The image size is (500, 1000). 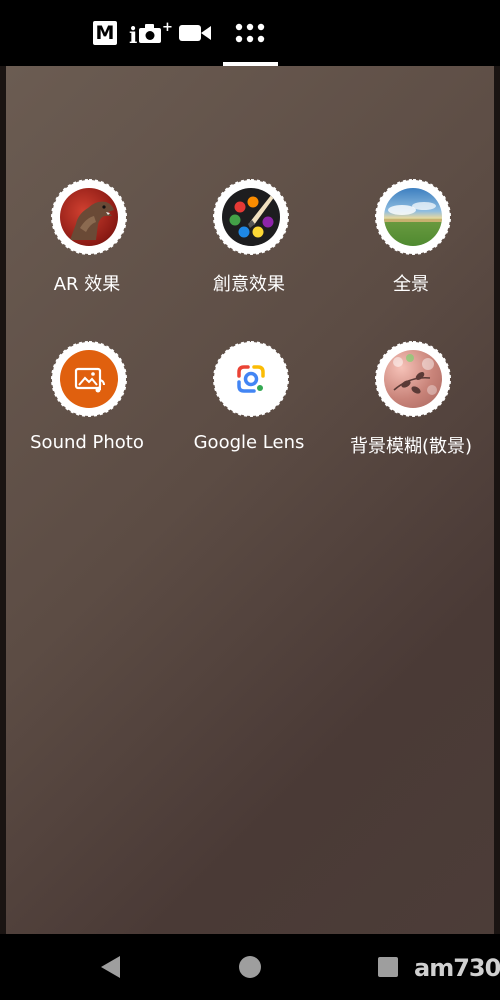 I want to click on home-circle-icon, so click(x=250, y=967).